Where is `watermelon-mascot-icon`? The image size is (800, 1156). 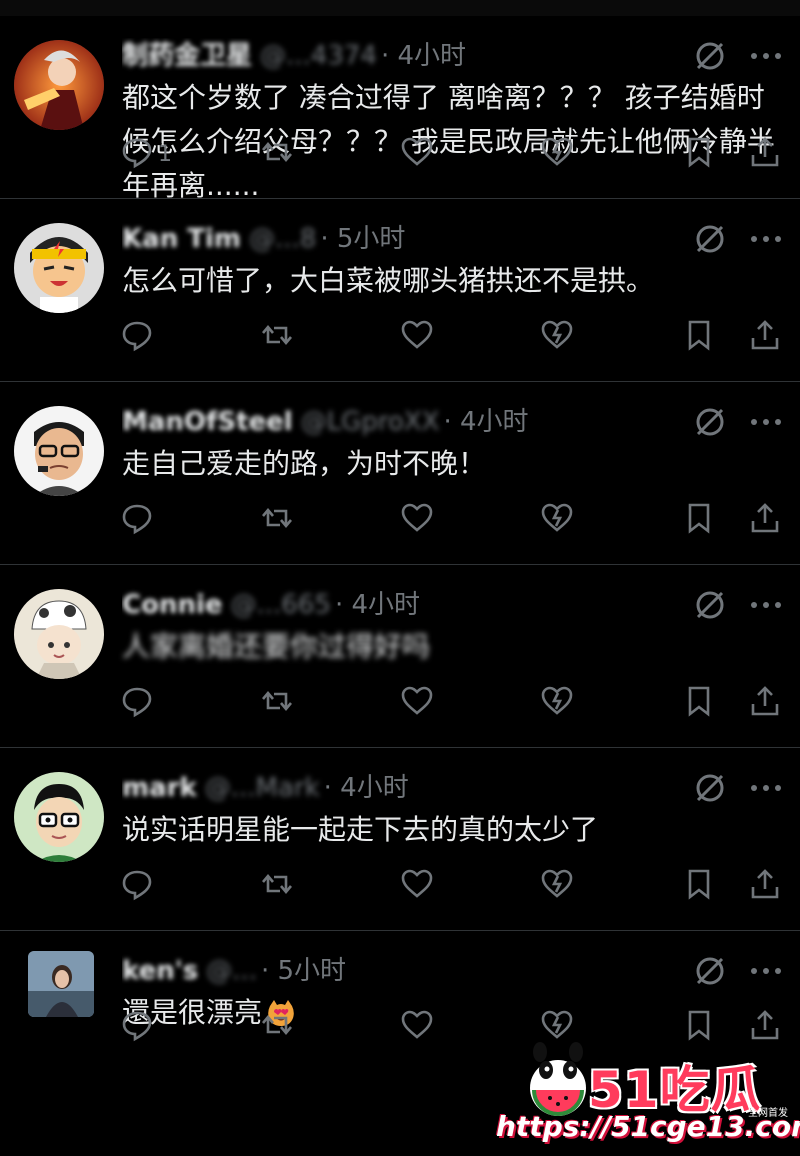
watermelon-mascot-icon is located at coordinates (558, 1079).